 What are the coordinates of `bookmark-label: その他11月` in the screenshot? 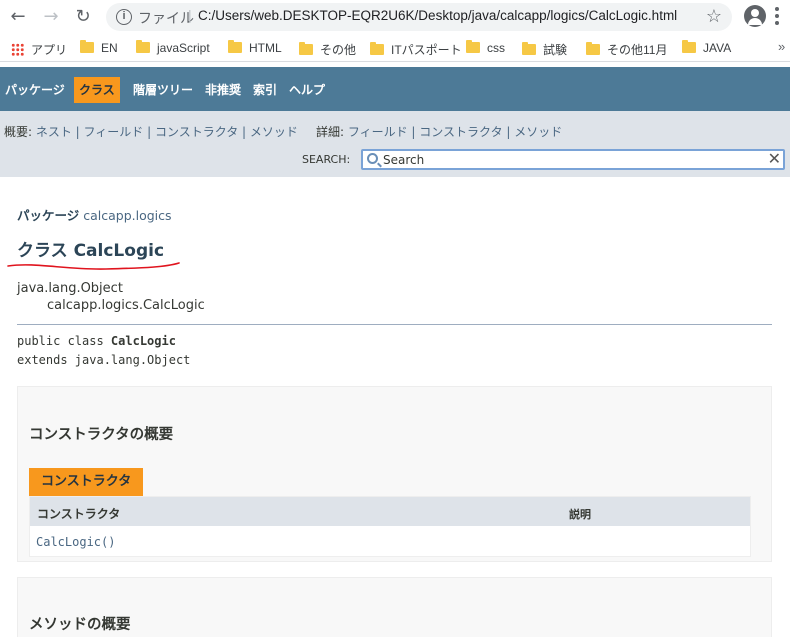 It's located at (637, 50).